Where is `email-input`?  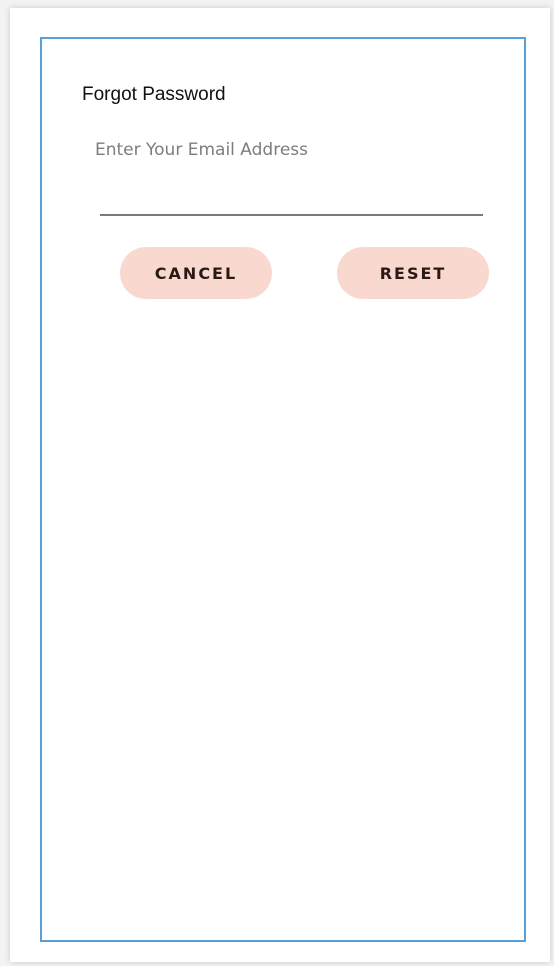
email-input is located at coordinates (289, 150).